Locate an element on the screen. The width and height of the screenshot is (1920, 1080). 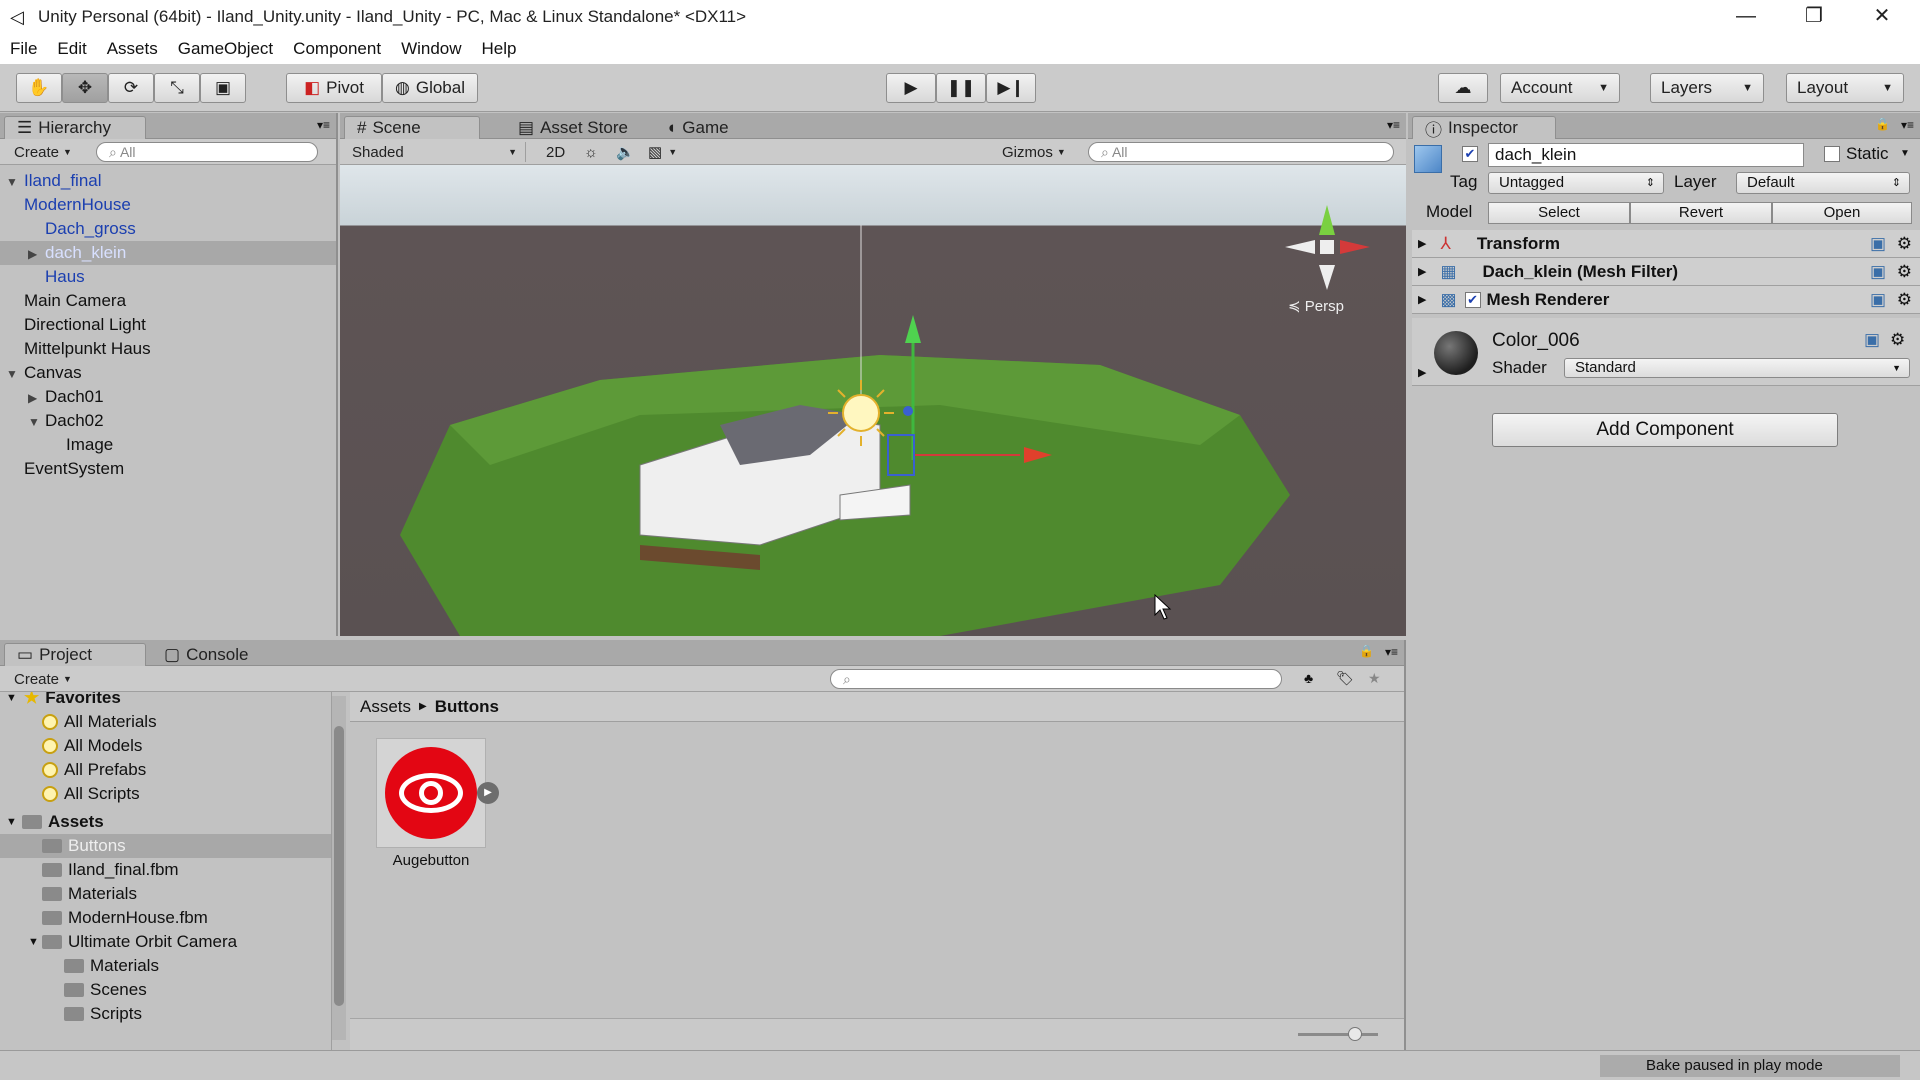
rect-tool-button: ▣ is located at coordinates (223, 88).